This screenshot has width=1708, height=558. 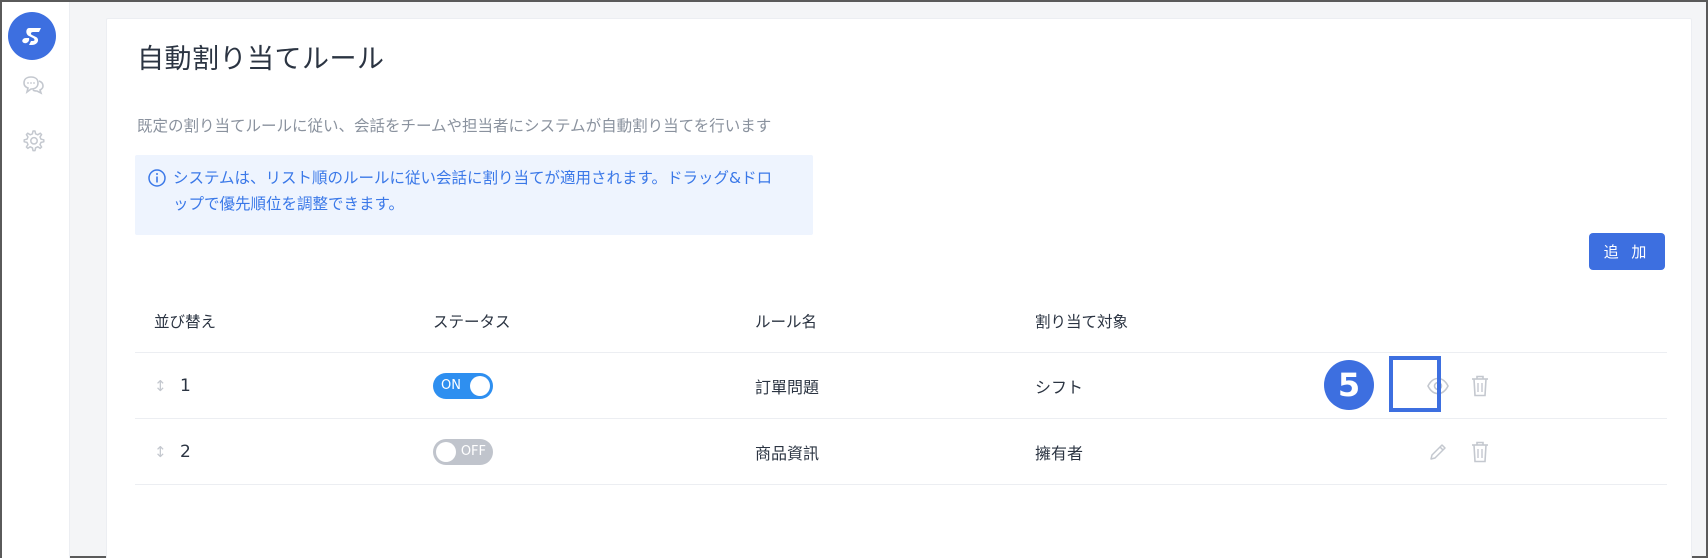 I want to click on highlight-box, so click(x=1415, y=384).